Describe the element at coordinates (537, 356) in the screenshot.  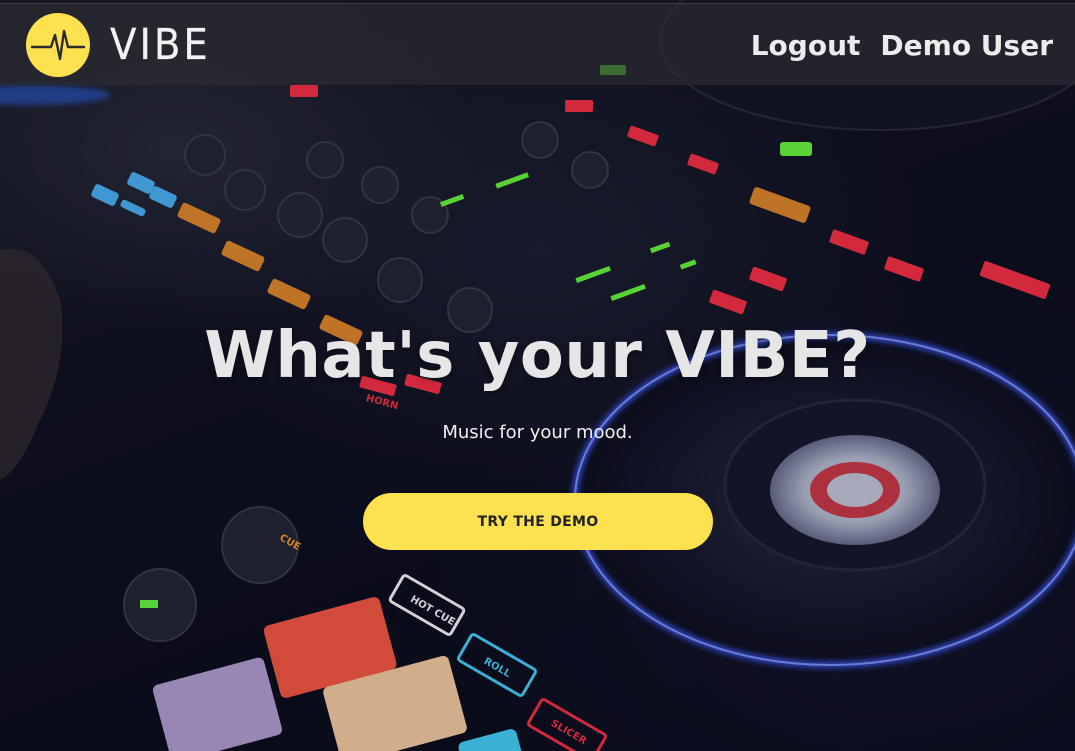
I see `hero-title: What's your VIBE?` at that location.